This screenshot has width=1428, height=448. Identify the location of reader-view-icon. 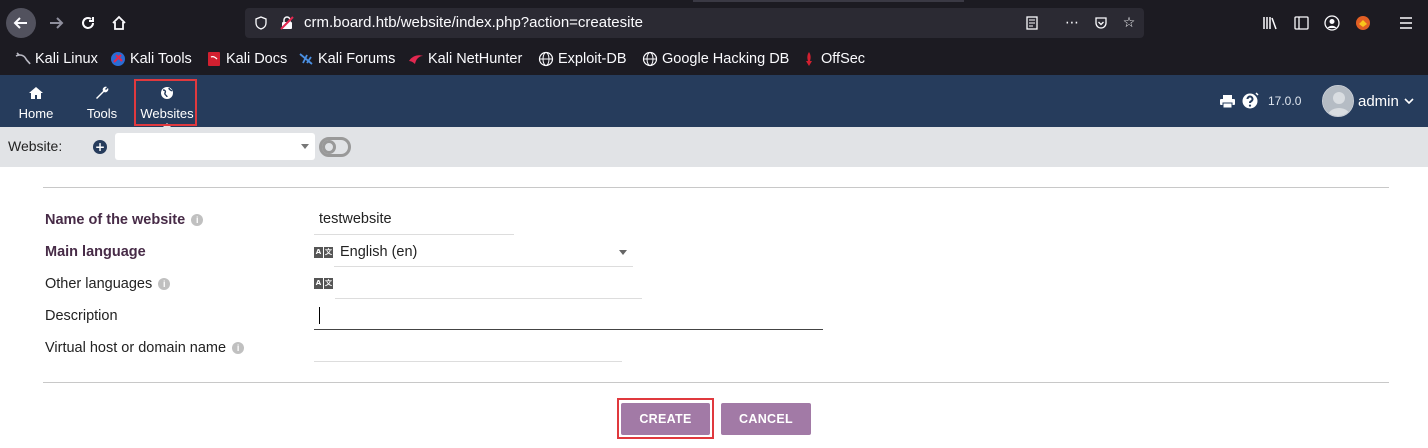
(1032, 23).